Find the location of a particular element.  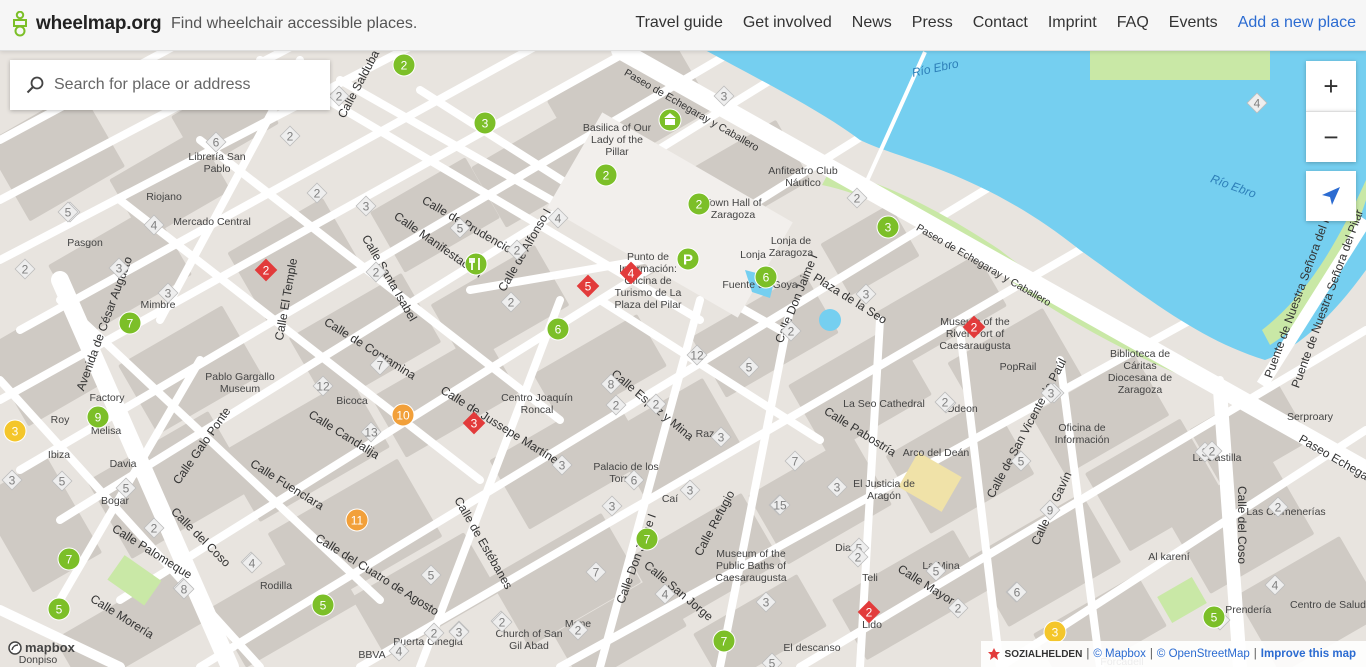

museum-icon is located at coordinates (670, 120).